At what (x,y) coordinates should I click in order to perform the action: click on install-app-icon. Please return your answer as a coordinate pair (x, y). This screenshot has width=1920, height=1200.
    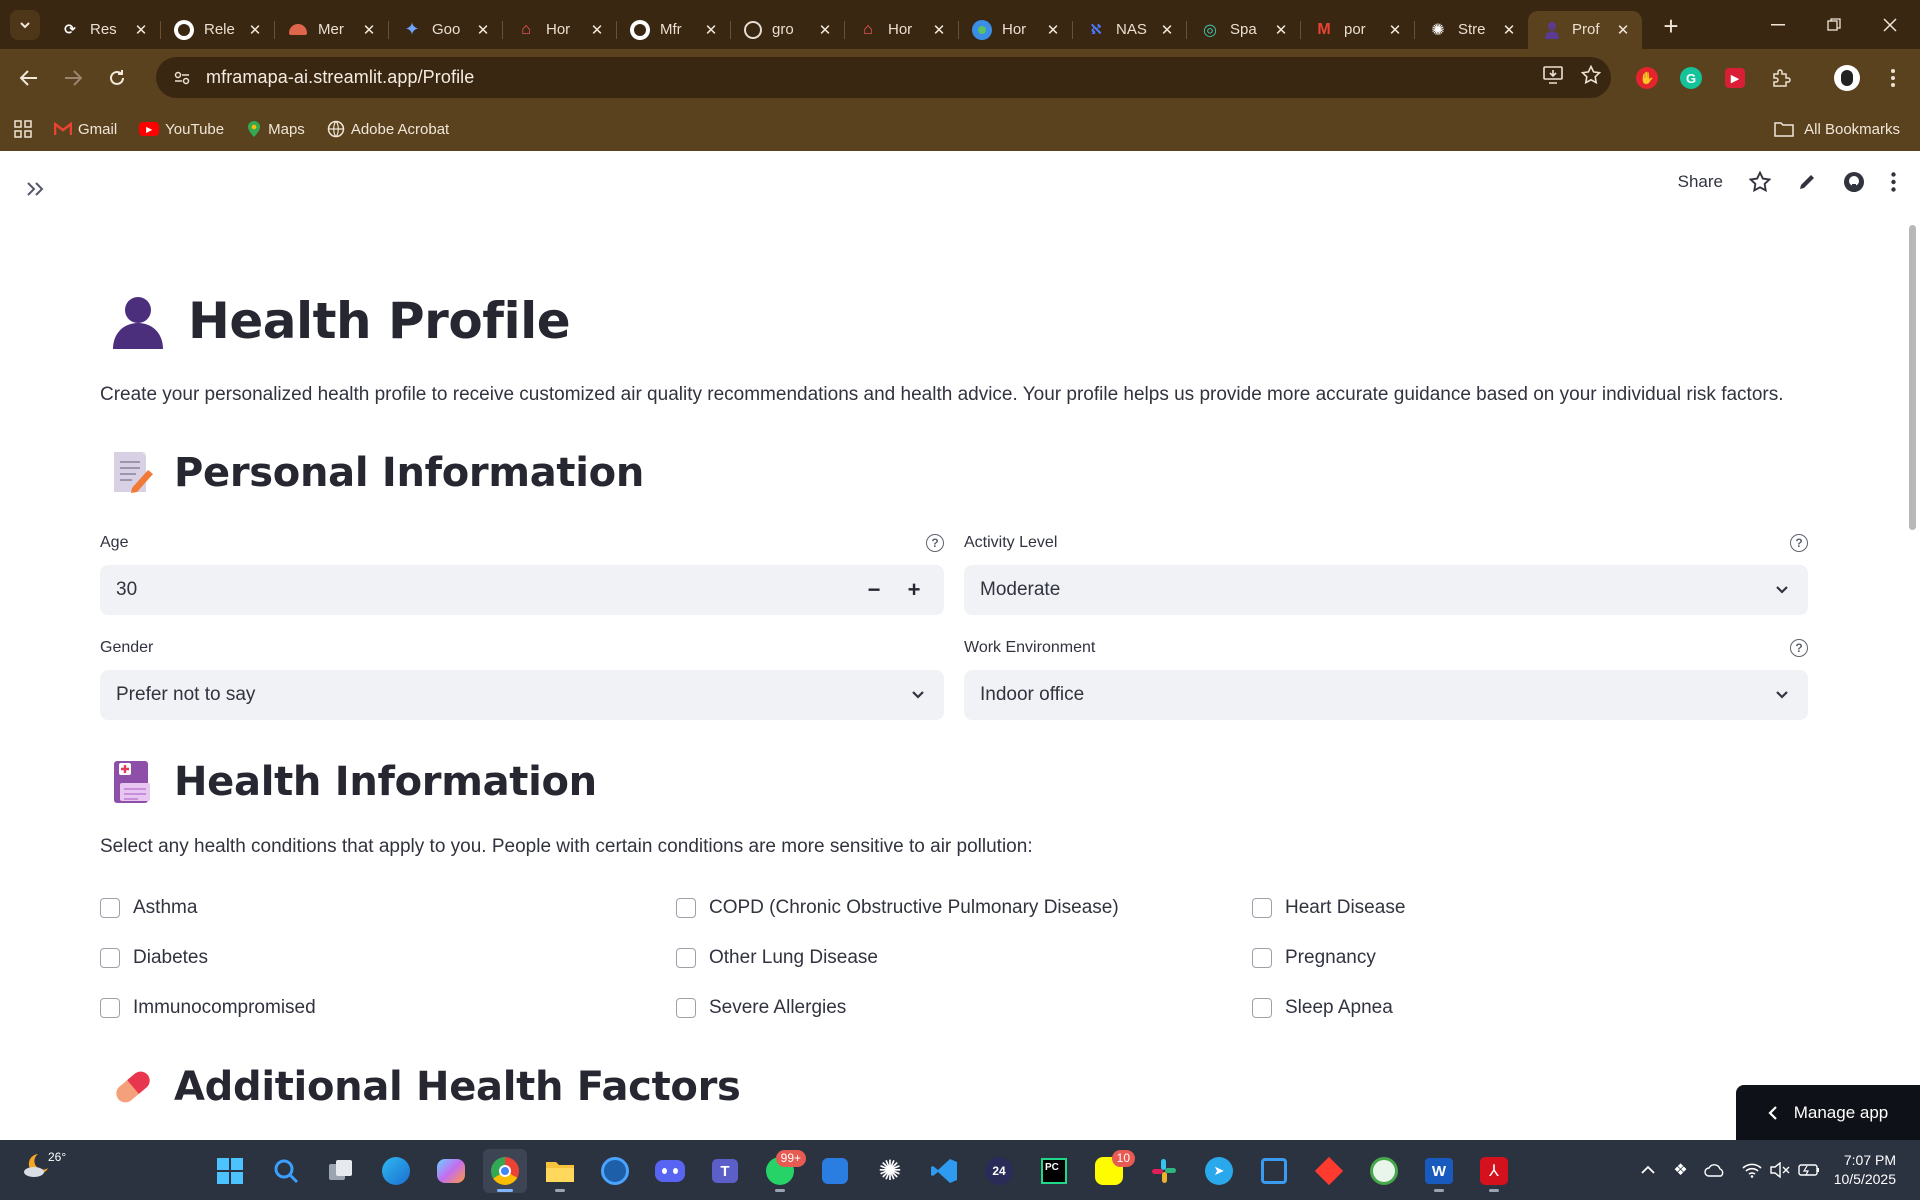
    Looking at the image, I should click on (1553, 77).